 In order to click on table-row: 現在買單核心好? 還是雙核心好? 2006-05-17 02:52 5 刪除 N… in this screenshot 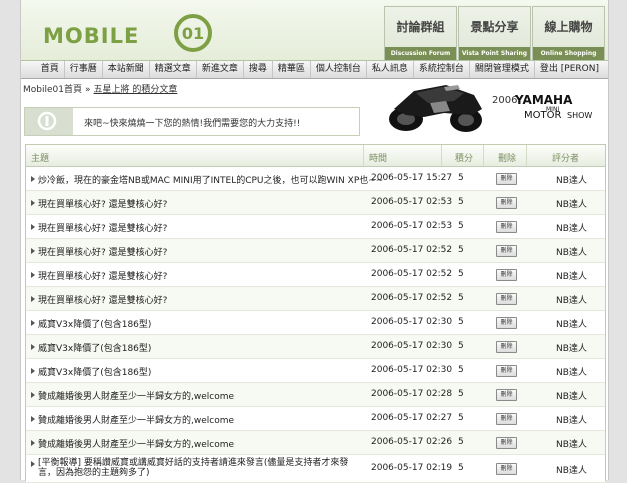, I will do `click(315, 275)`.